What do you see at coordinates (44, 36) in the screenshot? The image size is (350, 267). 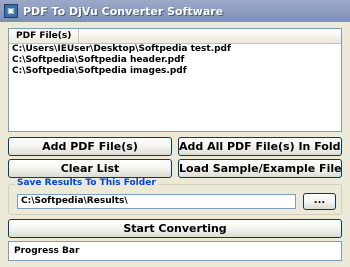 I see `column-header-pdf-files: PDF File(s)` at bounding box center [44, 36].